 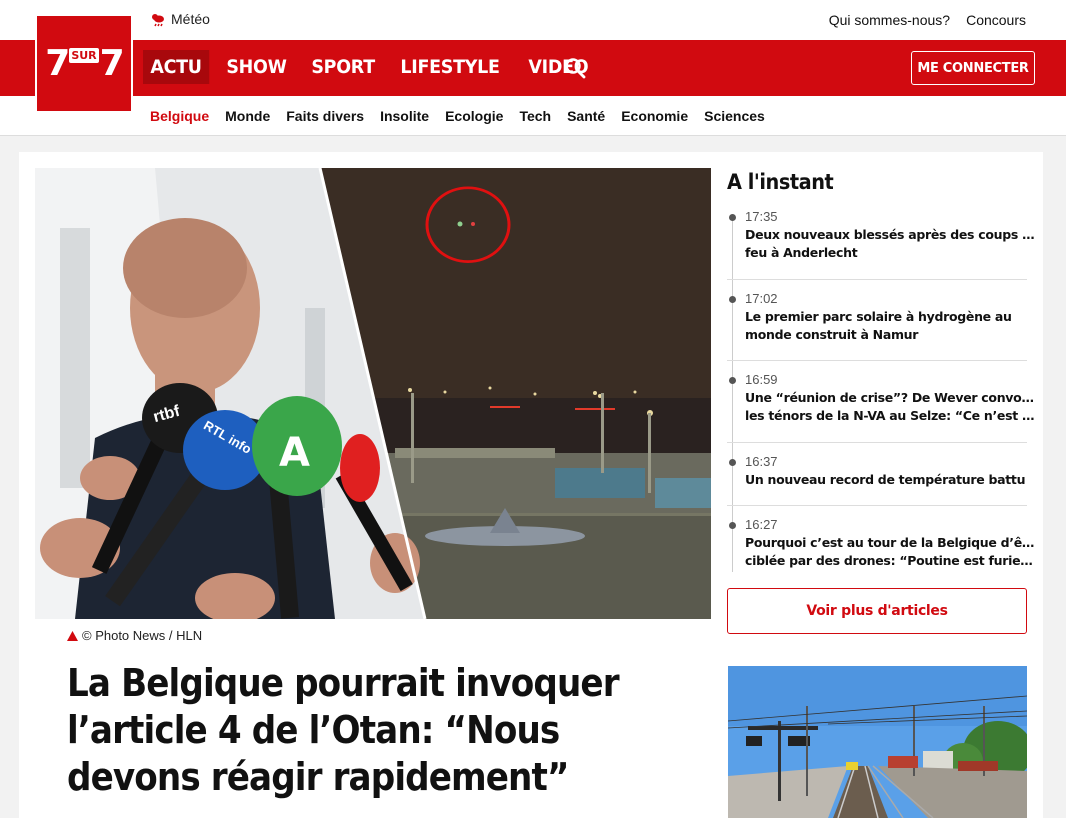 I want to click on nav-item-sport: SPORT, so click(x=343, y=67).